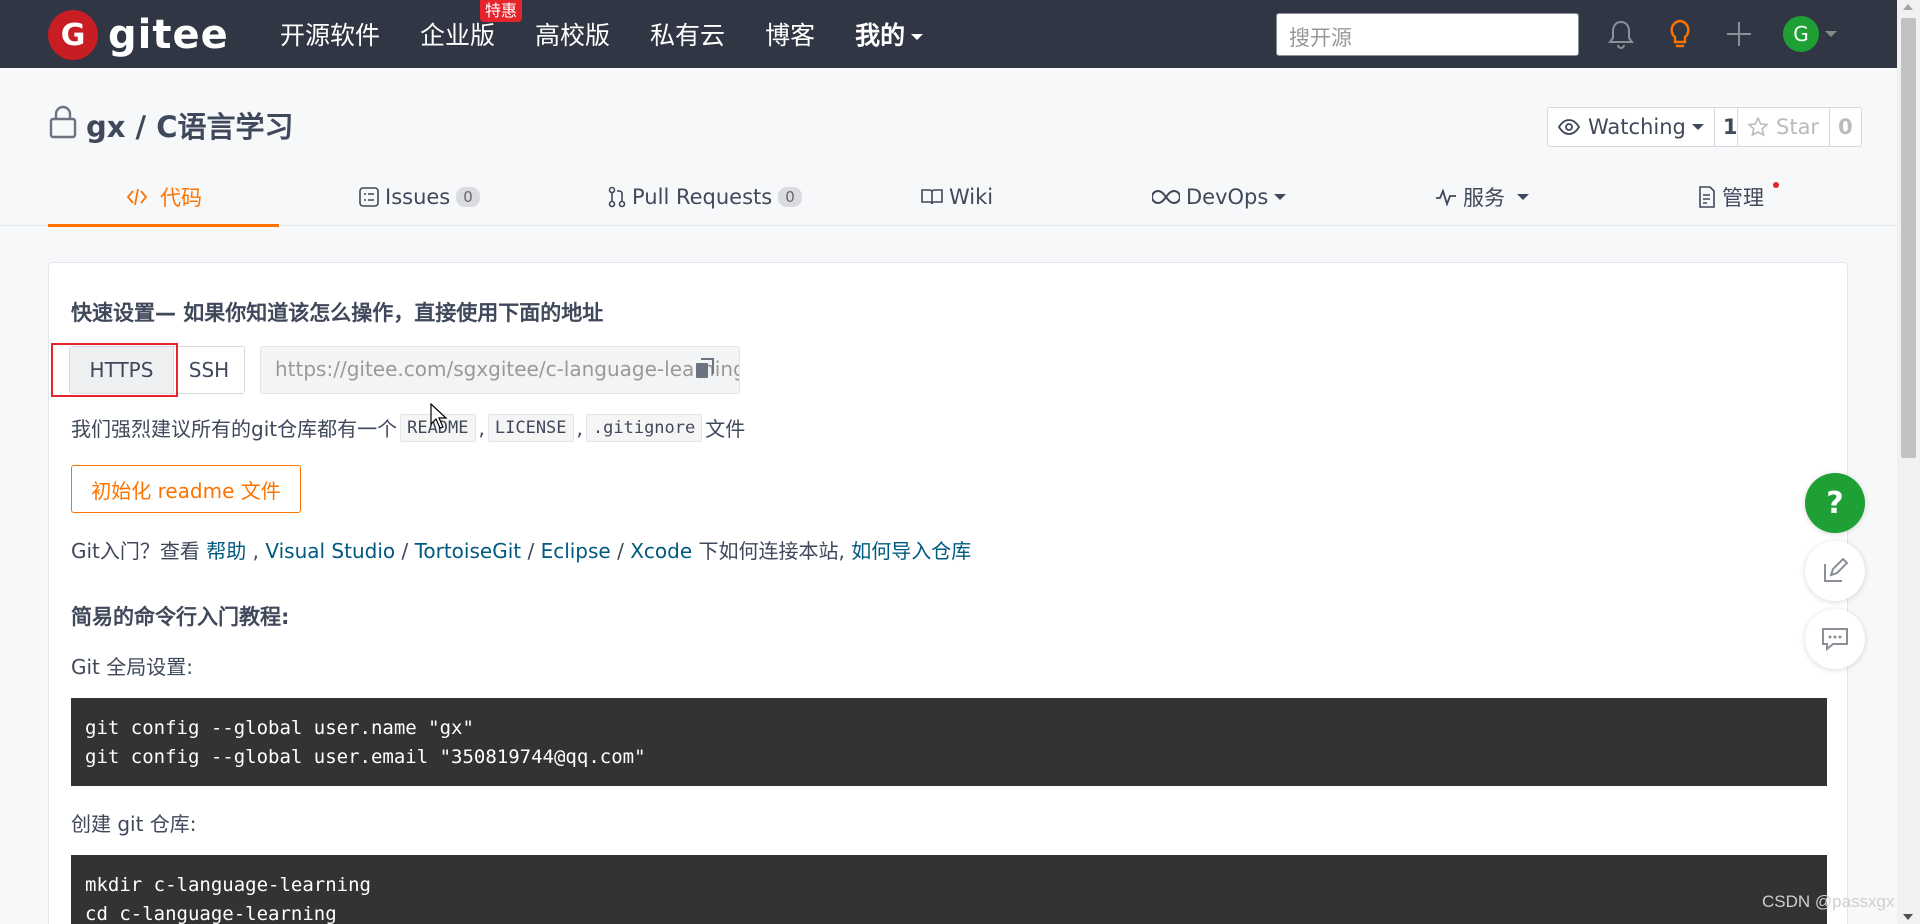 Image resolution: width=1920 pixels, height=924 pixels. I want to click on tab-pull-requests: Pull Requests 0, so click(705, 197).